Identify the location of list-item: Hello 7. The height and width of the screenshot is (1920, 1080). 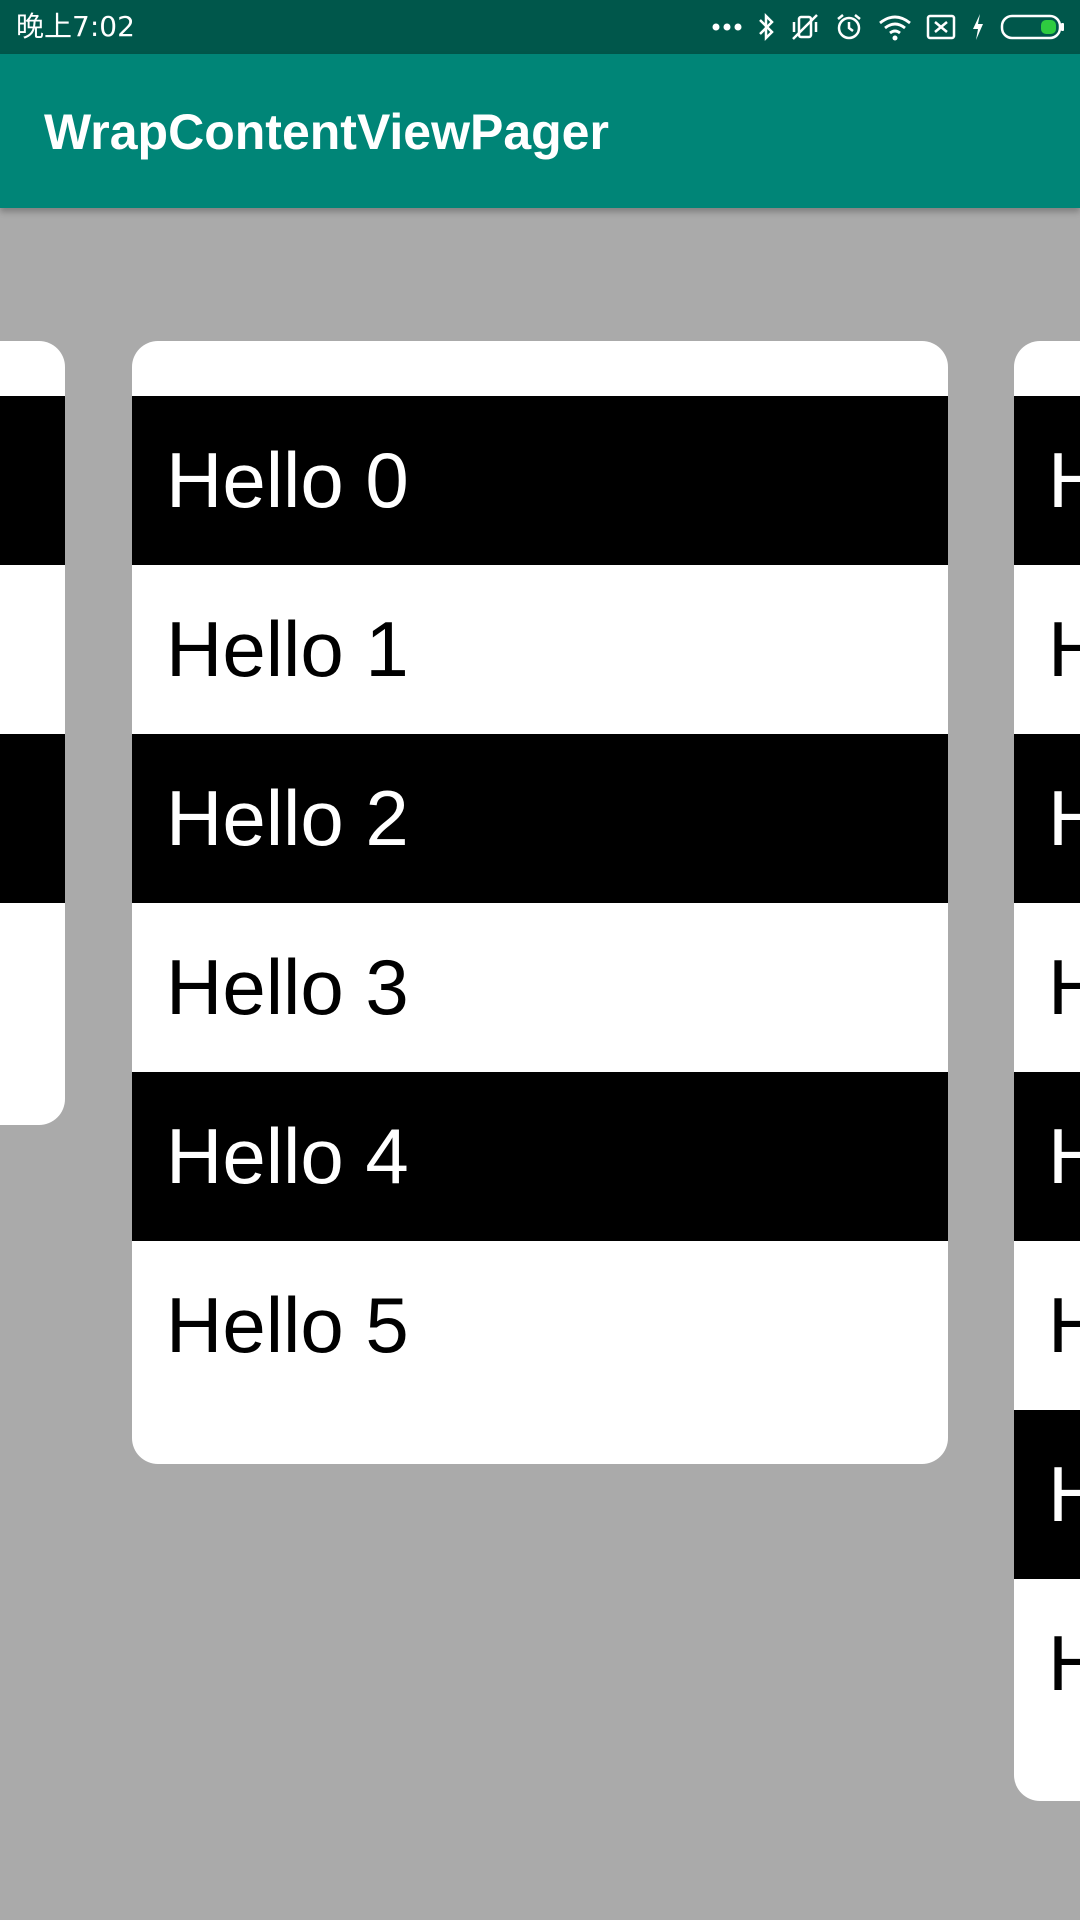
(1047, 1663).